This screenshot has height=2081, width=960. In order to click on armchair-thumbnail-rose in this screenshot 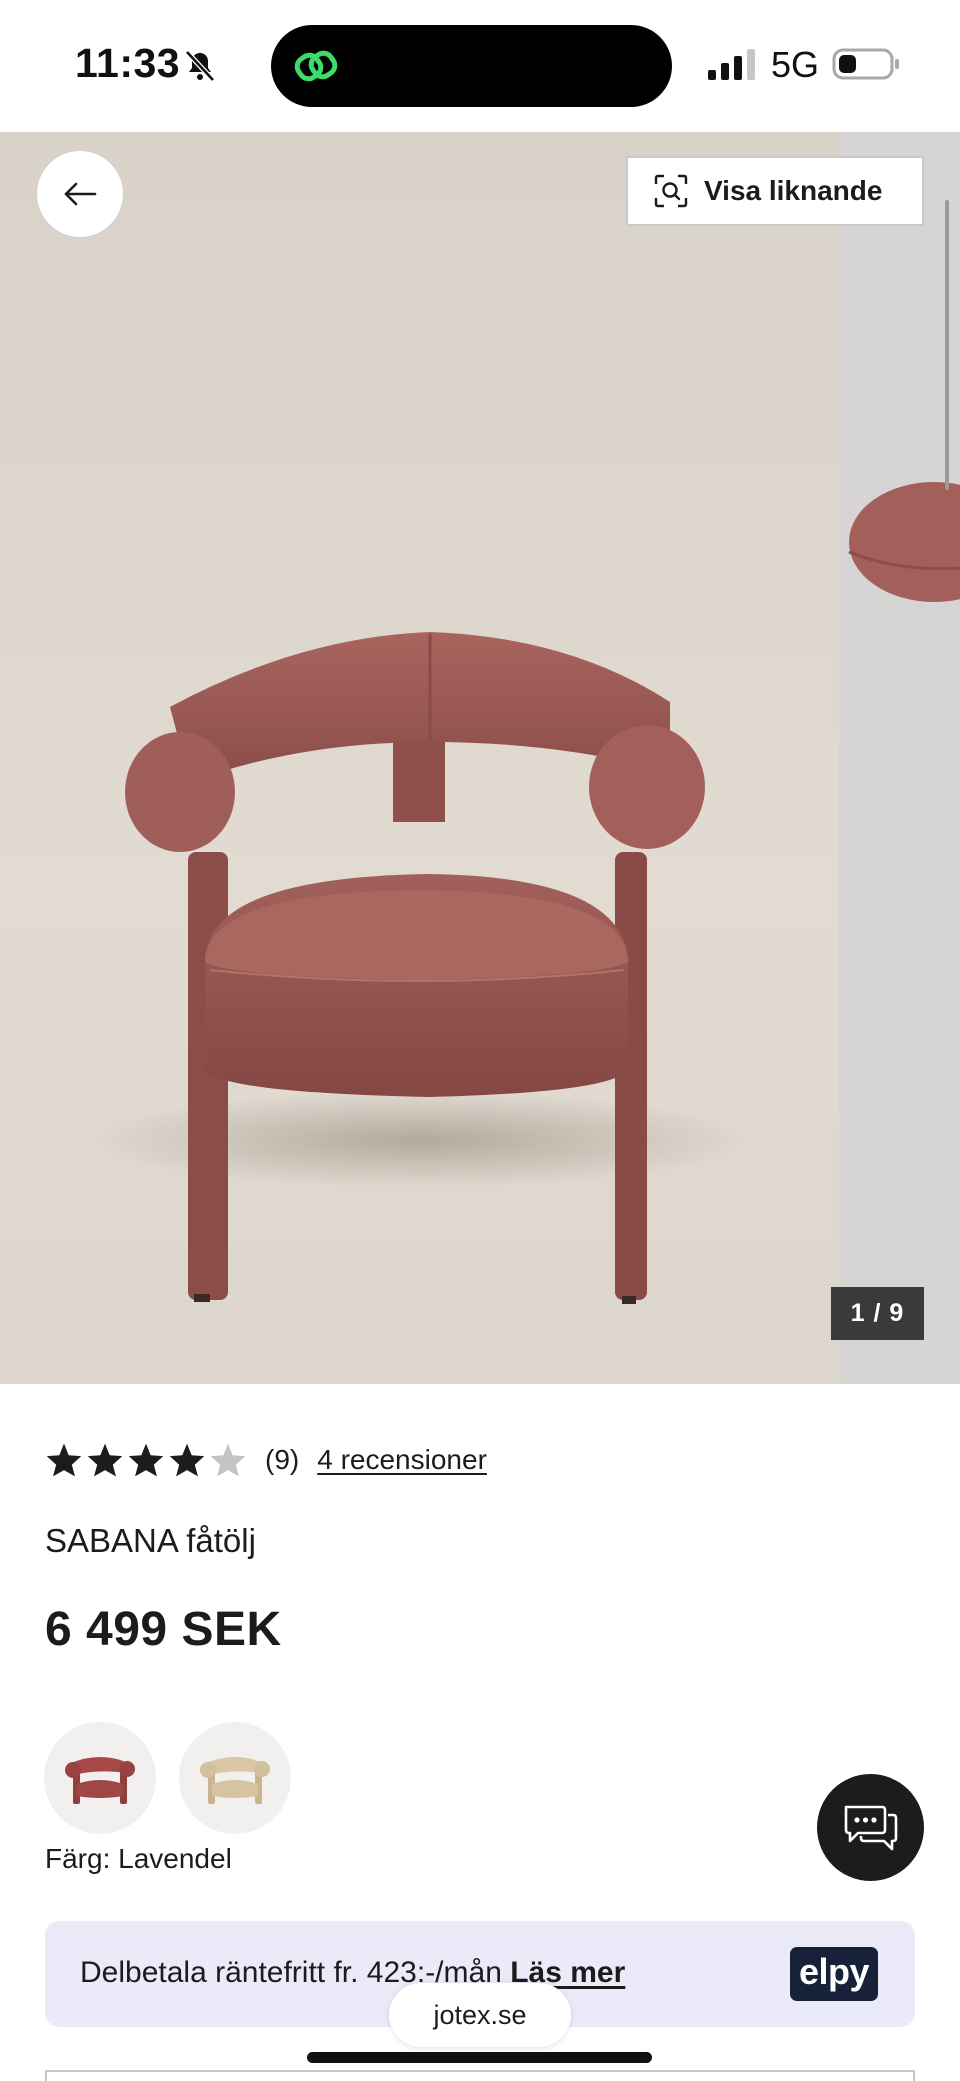, I will do `click(100, 1780)`.